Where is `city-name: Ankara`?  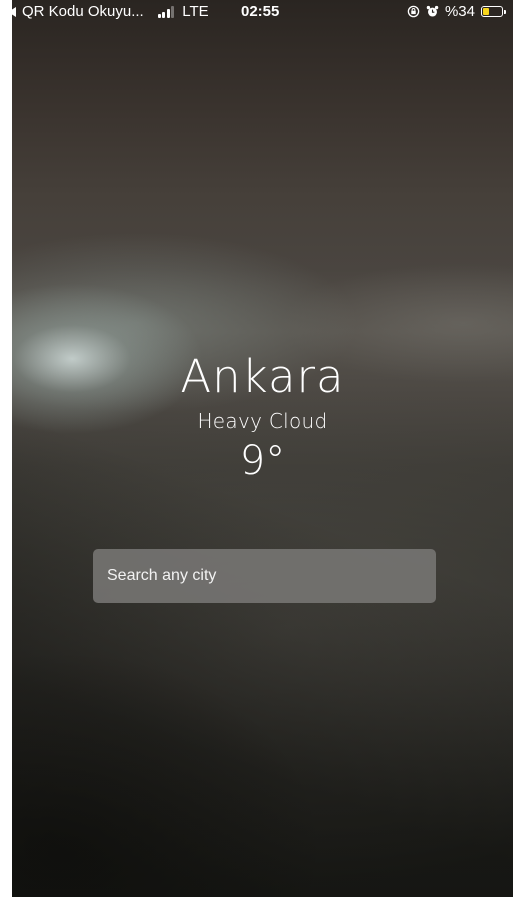 city-name: Ankara is located at coordinates (262, 376).